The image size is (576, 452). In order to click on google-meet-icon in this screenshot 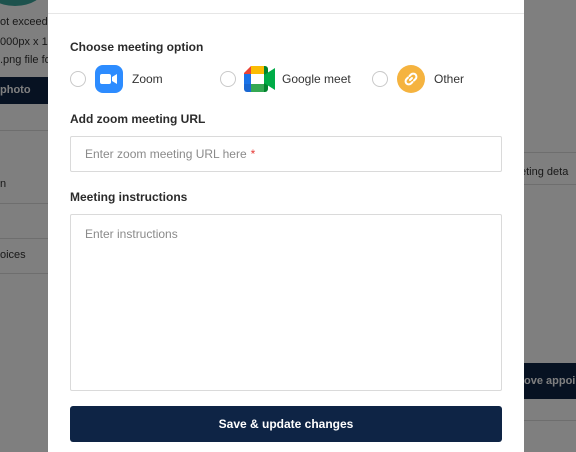, I will do `click(260, 79)`.